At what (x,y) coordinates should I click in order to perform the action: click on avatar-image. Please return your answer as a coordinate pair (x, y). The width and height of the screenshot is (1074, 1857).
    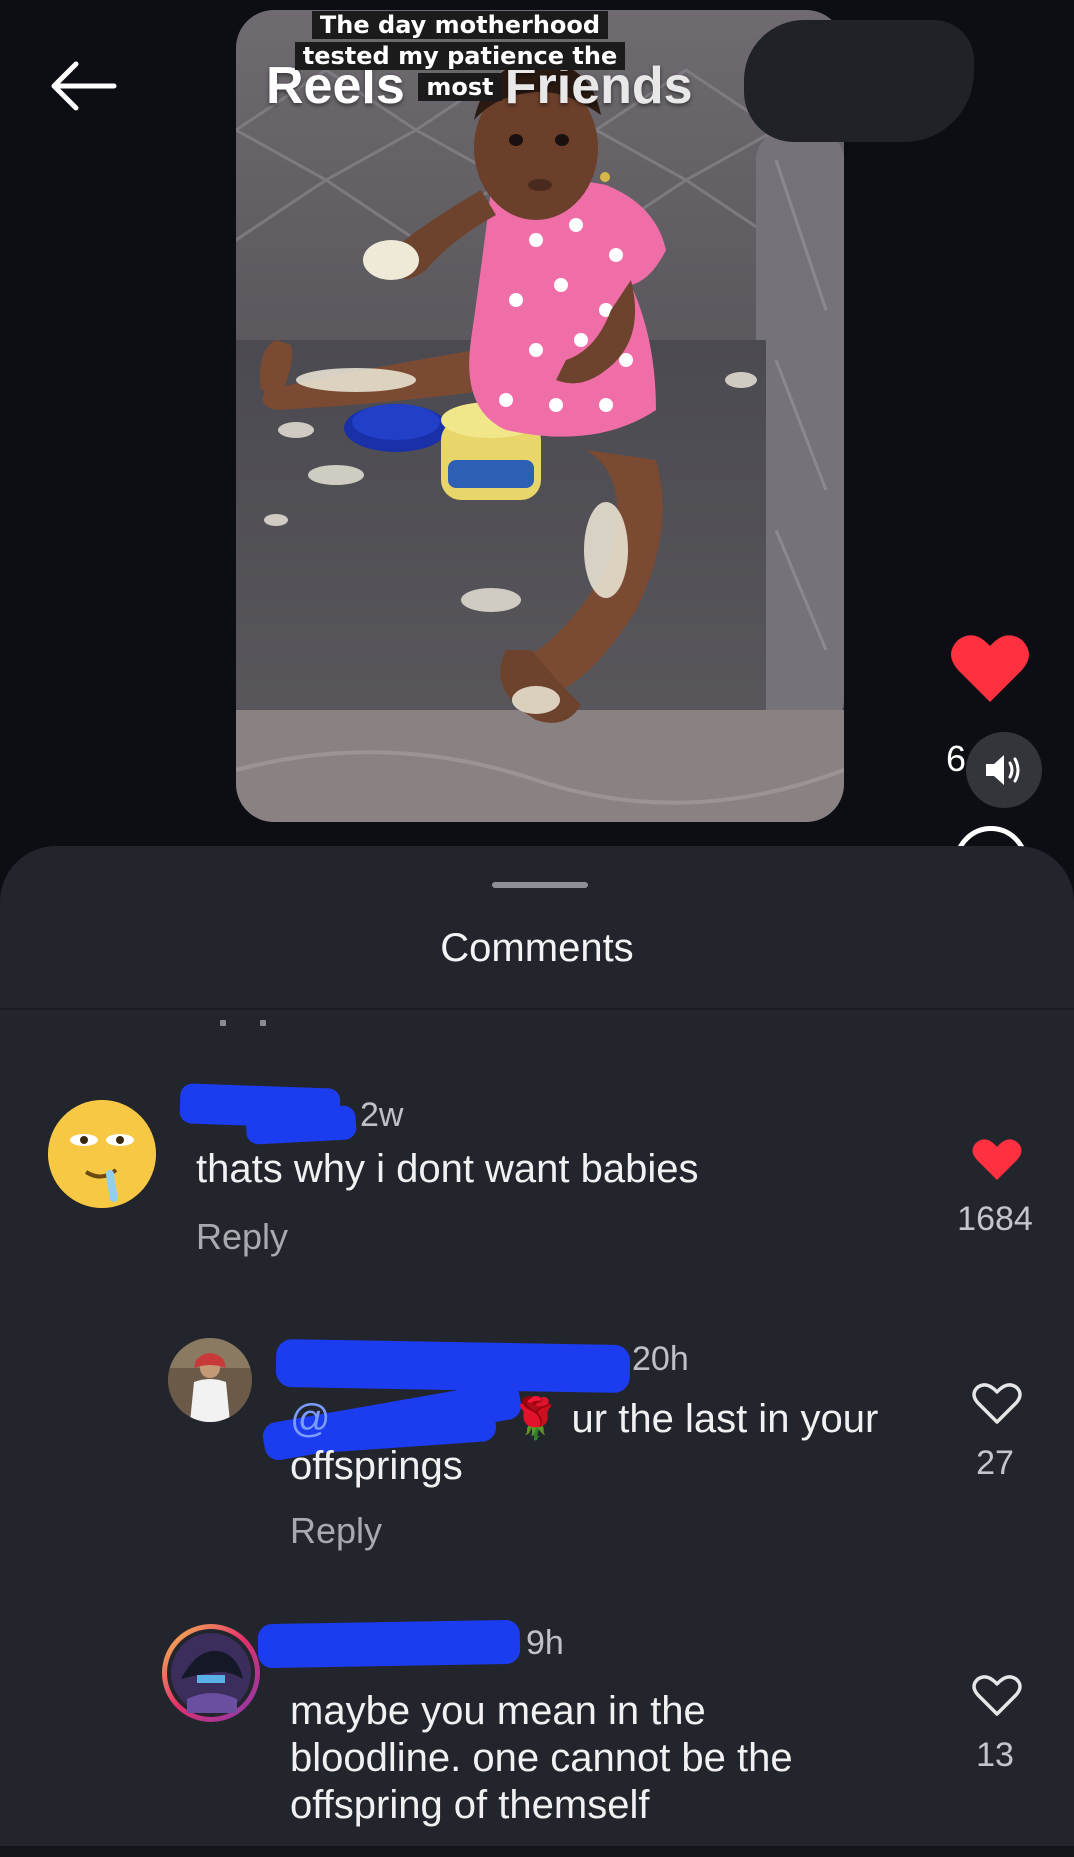
    Looking at the image, I should click on (211, 1673).